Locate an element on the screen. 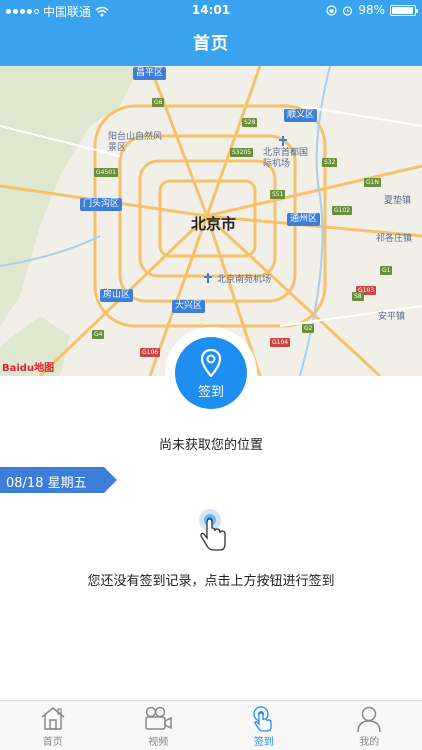 The image size is (422, 750). place-label: 北京南苑机场 is located at coordinates (244, 280).